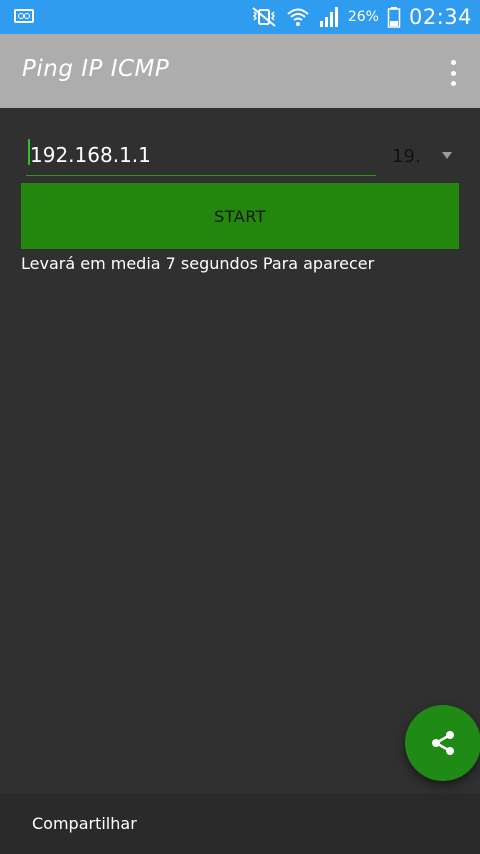 The width and height of the screenshot is (480, 854). Describe the element at coordinates (447, 155) in the screenshot. I see `dropdown-caret-icon` at that location.